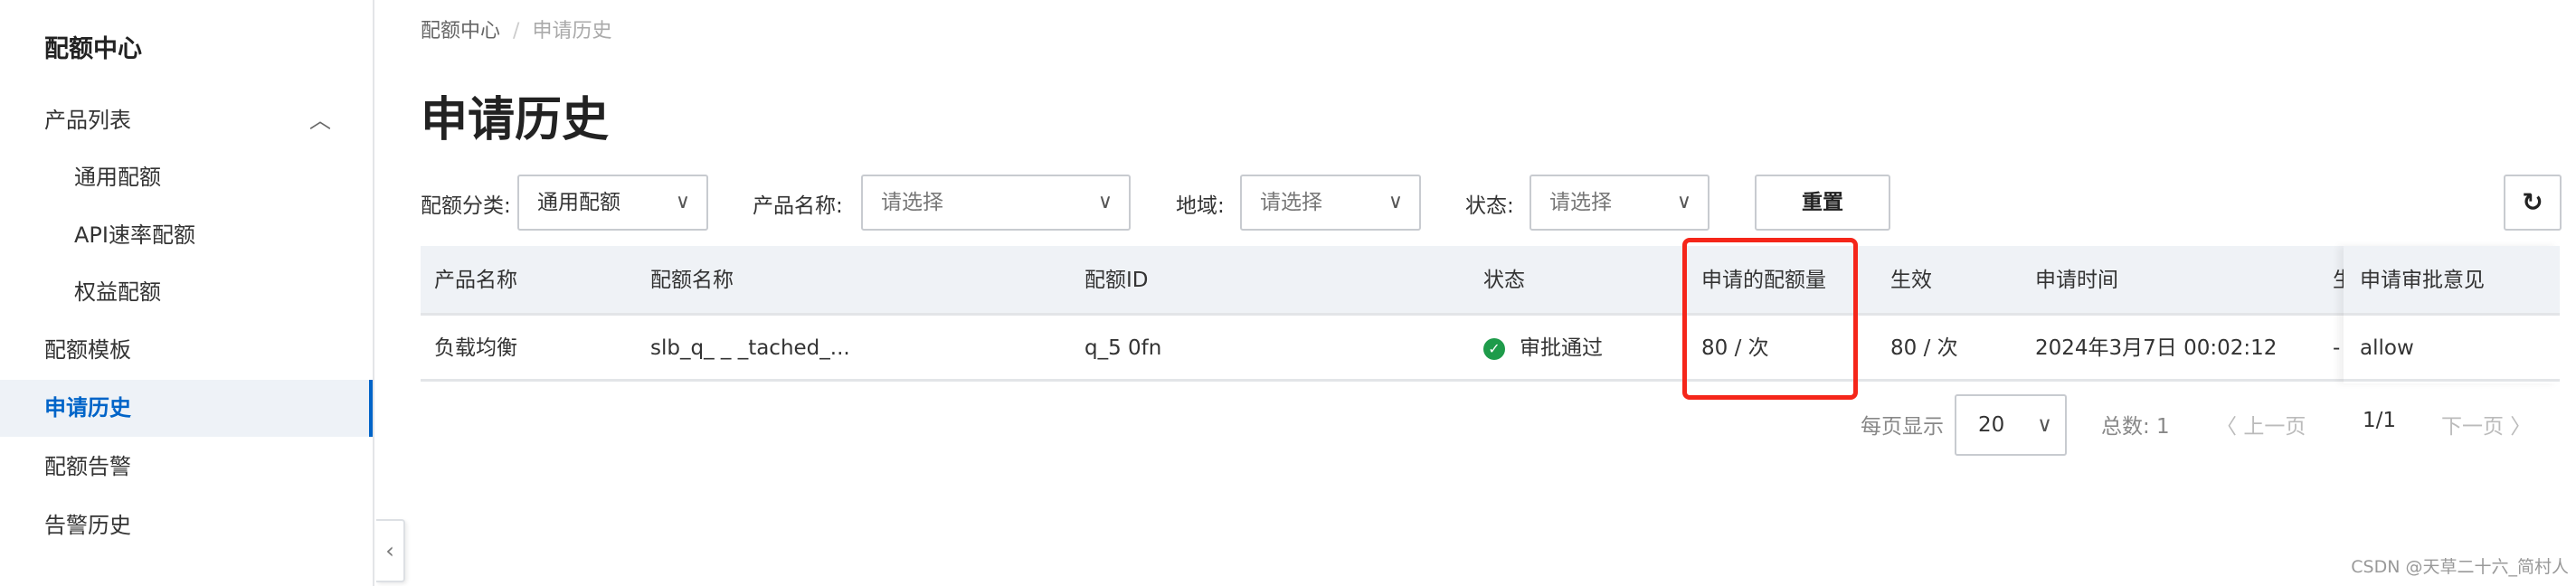 The height and width of the screenshot is (586, 2576). I want to click on sidebar-item-label: 产品列表, so click(88, 120).